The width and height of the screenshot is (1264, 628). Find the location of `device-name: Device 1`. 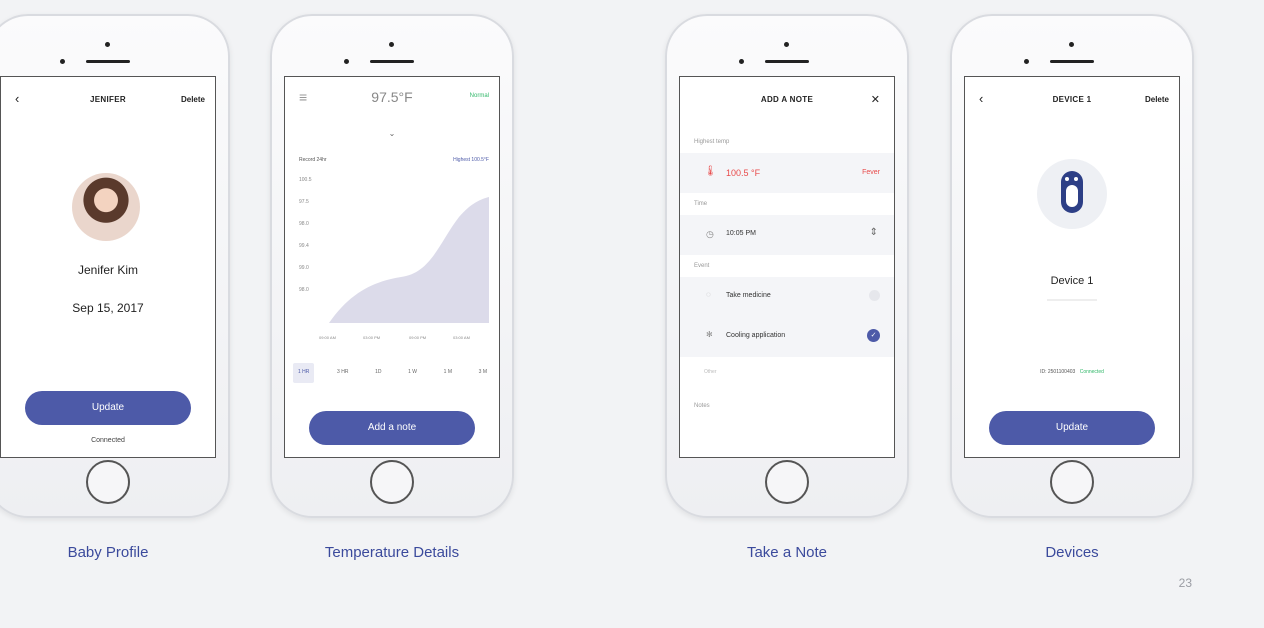

device-name: Device 1 is located at coordinates (1072, 281).